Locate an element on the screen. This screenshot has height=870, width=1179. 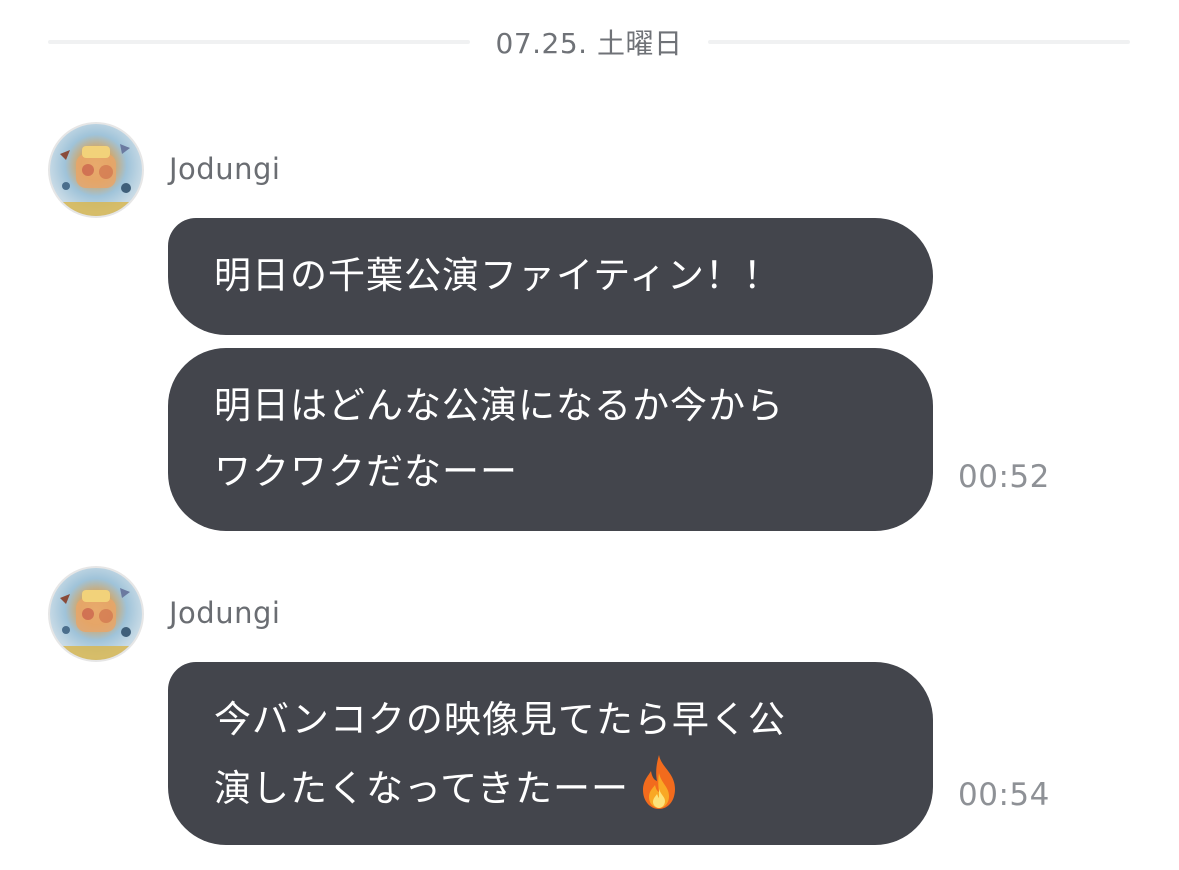
message-timestamp: 00:54 is located at coordinates (1004, 795).